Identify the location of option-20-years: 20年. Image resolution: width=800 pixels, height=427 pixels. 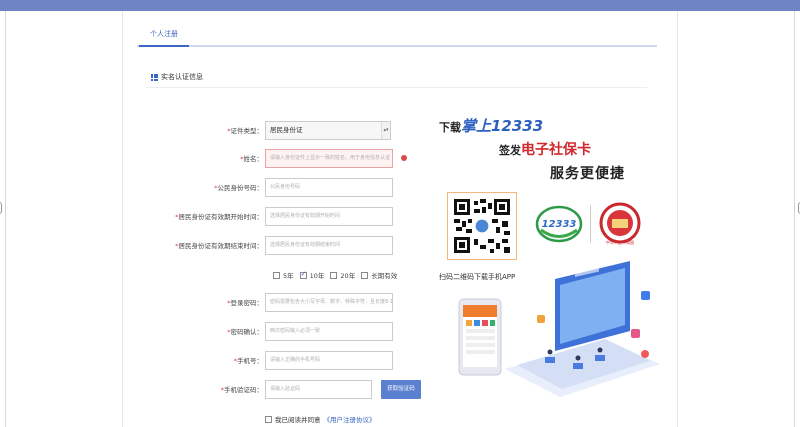
(342, 275).